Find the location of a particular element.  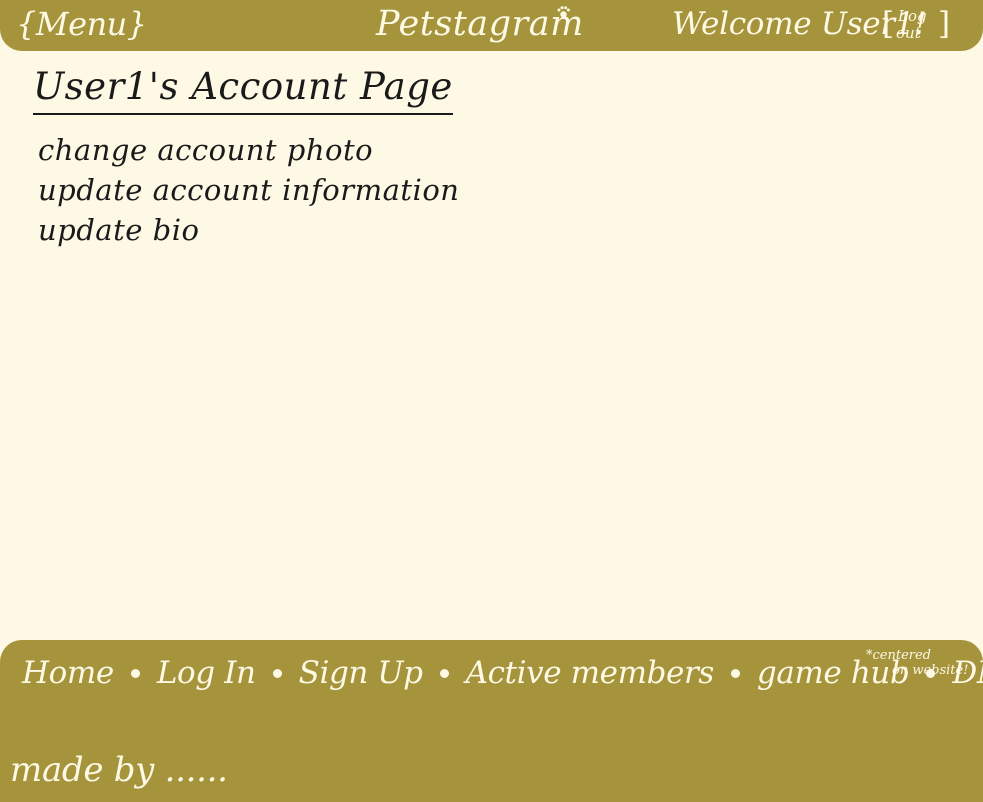

brand-logo: Petstagram is located at coordinates (480, 24).